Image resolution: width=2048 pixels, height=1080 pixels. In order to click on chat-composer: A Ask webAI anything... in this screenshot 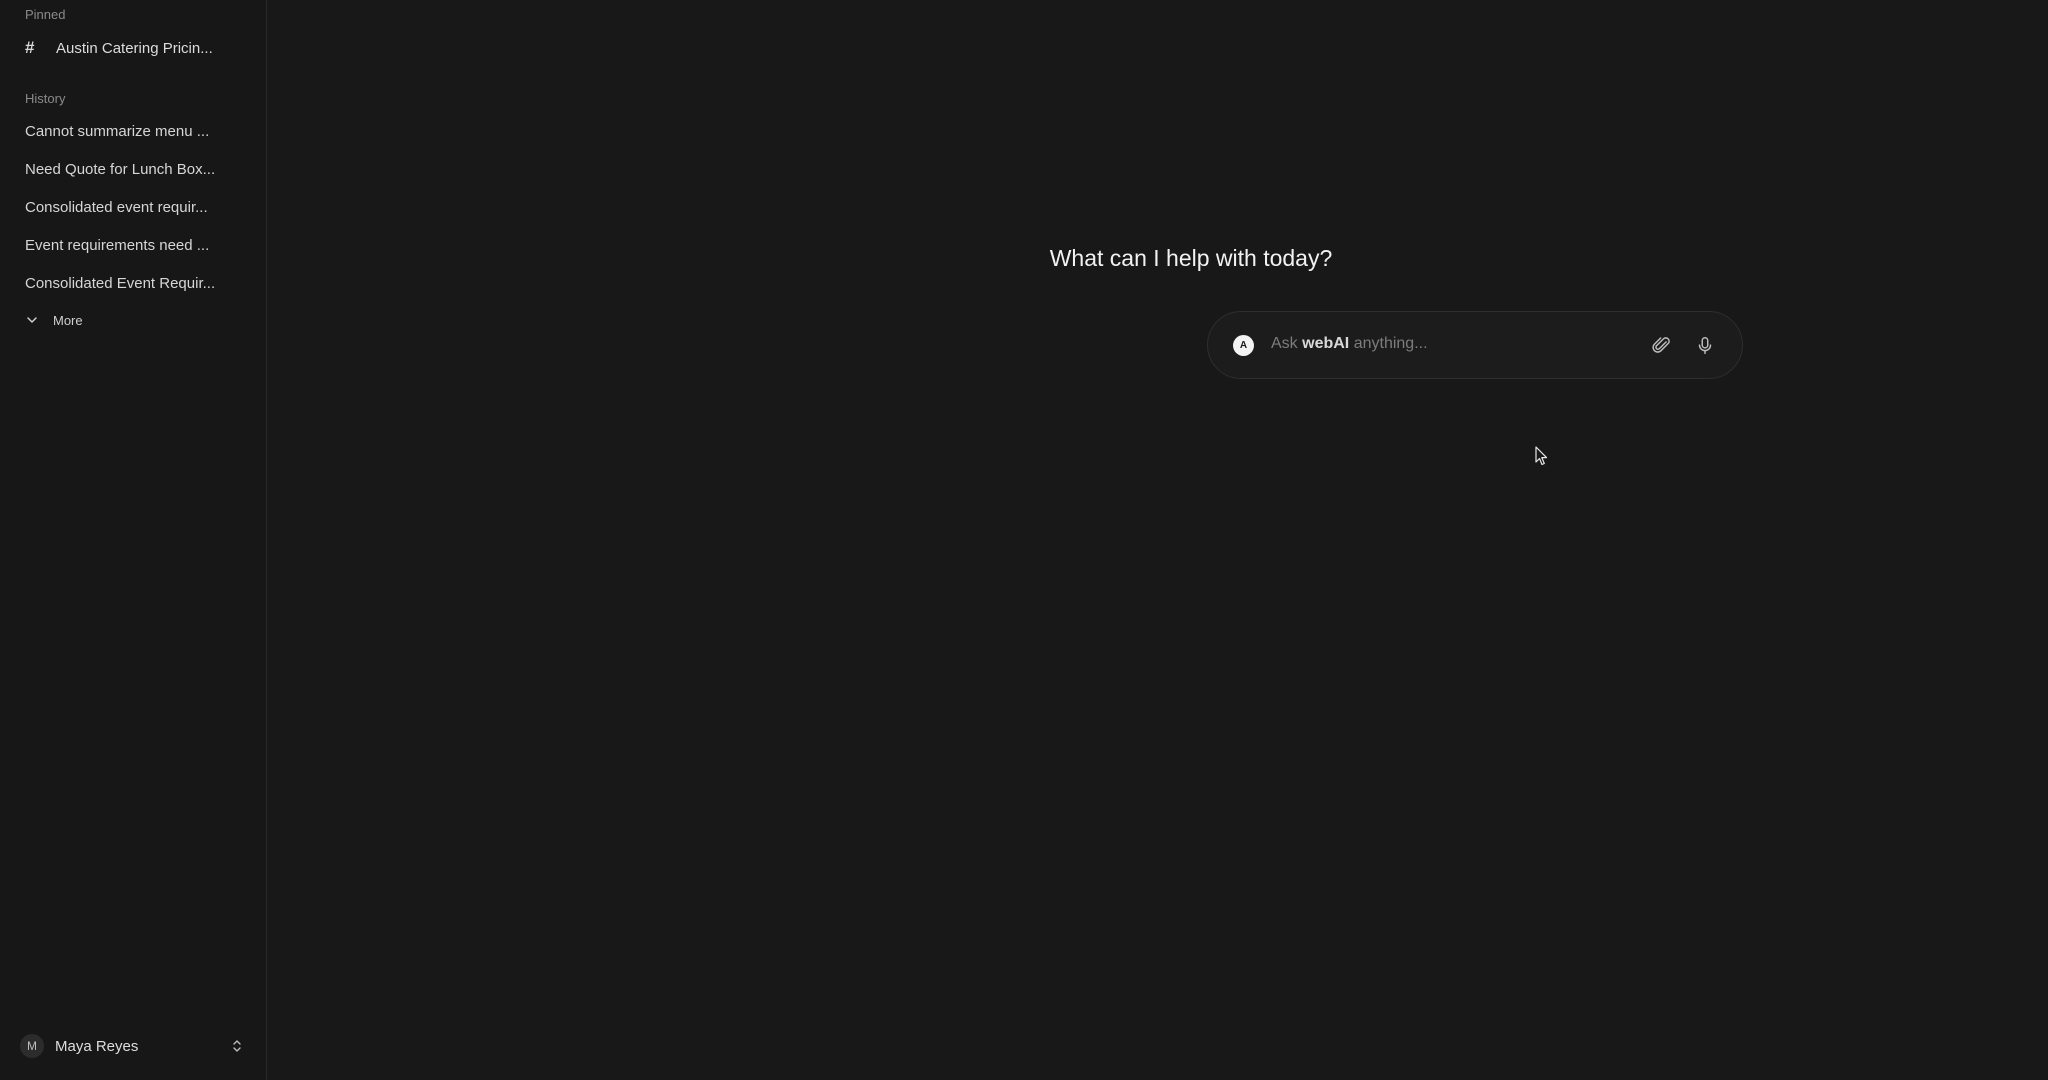, I will do `click(1475, 345)`.